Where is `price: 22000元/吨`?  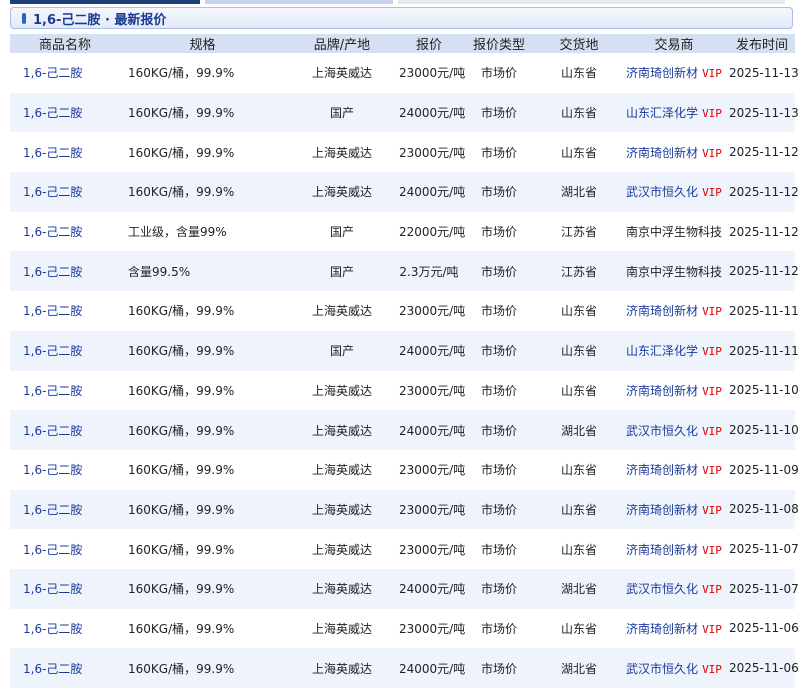 price: 22000元/吨 is located at coordinates (432, 232).